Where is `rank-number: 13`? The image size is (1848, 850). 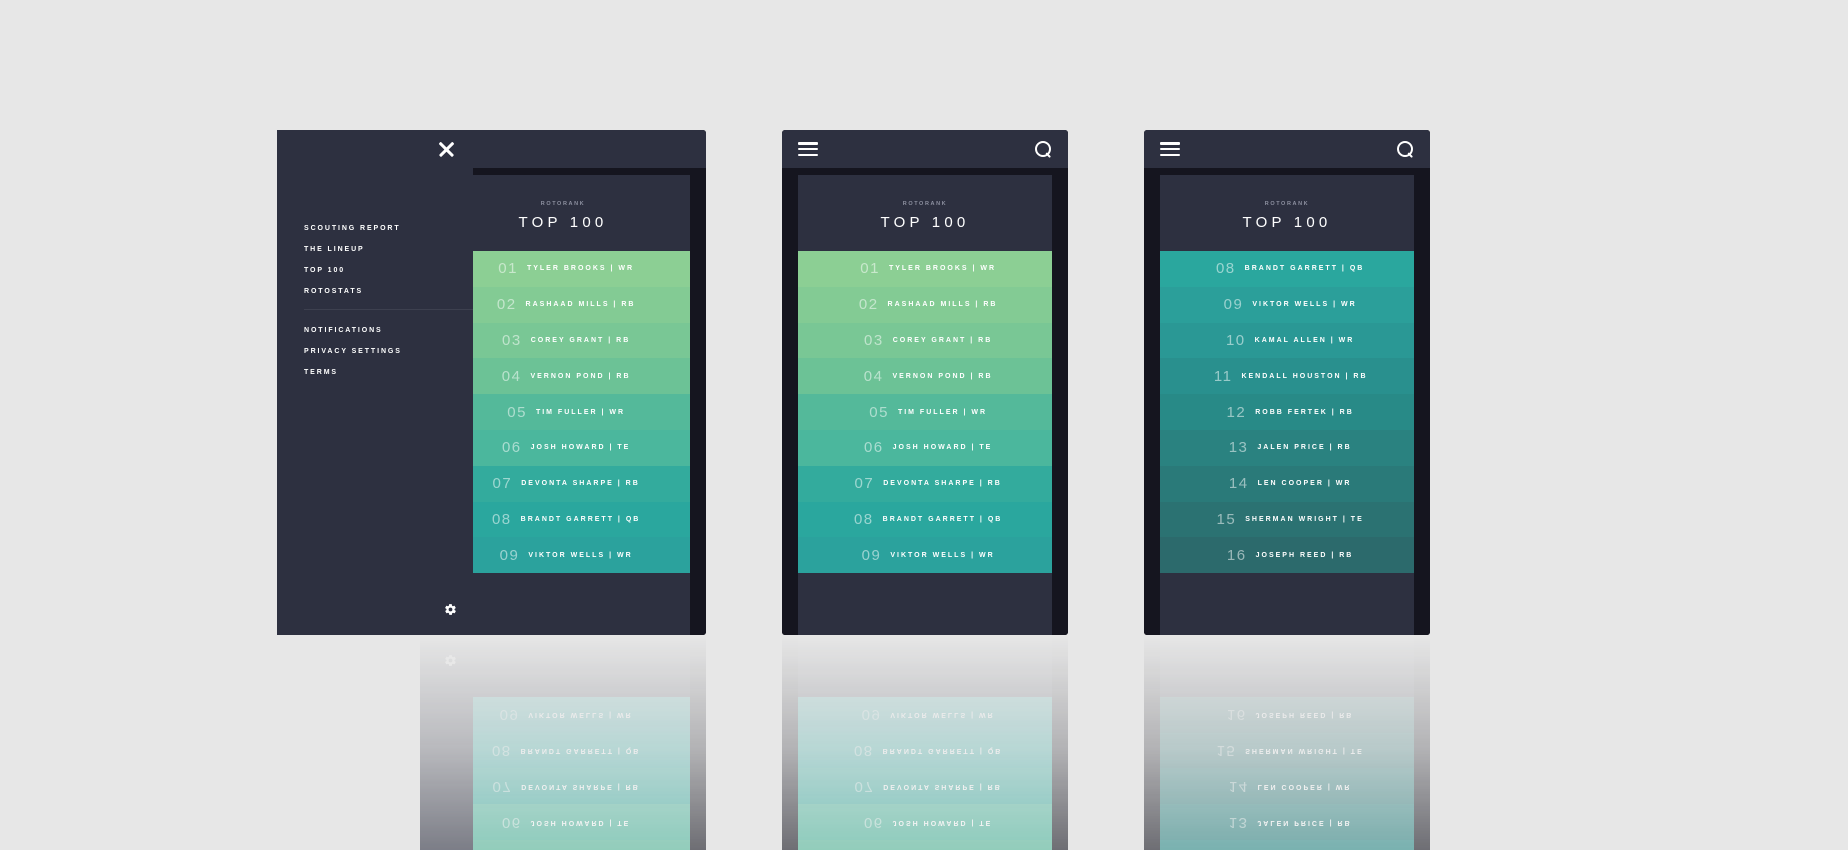 rank-number: 13 is located at coordinates (1238, 448).